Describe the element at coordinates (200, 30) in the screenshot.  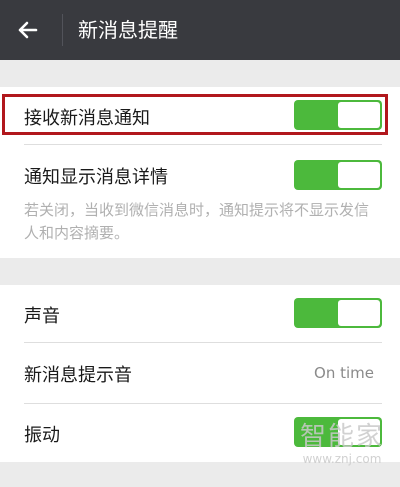
I see `app-header: 新消息提醒` at that location.